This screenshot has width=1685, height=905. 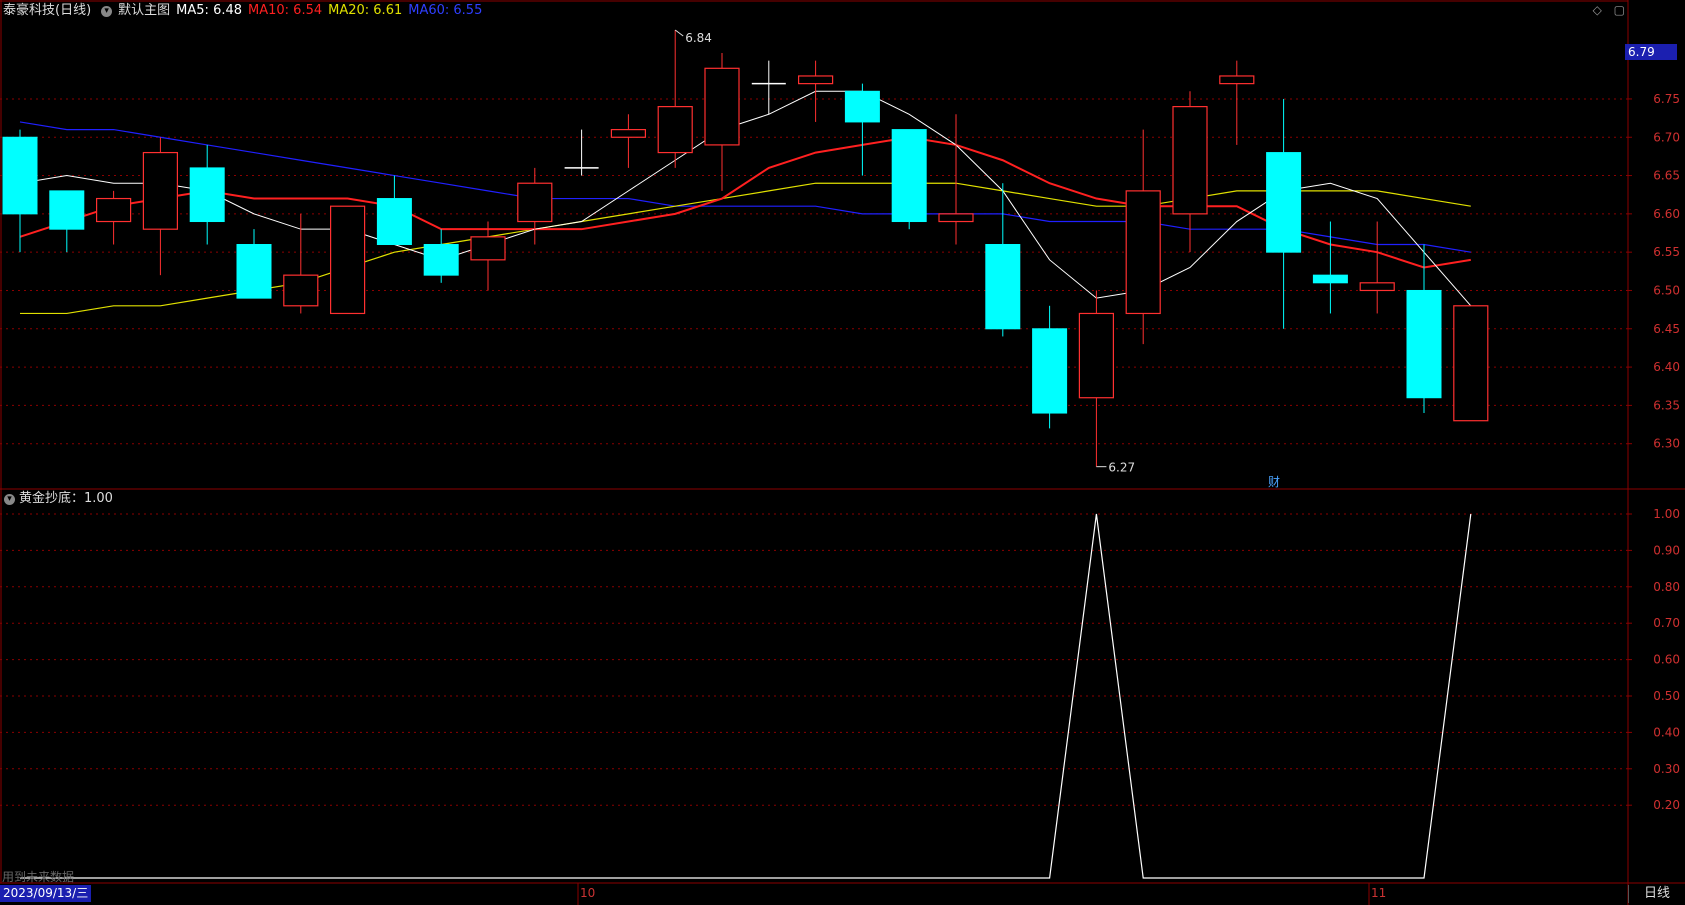 I want to click on ma20-readout: MA20: 6.61, so click(x=365, y=10).